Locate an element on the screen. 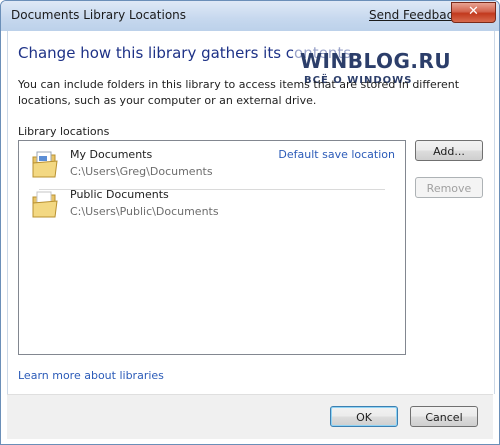 This screenshot has height=445, width=500. default-save-location-badge: Default save location is located at coordinates (336, 154).